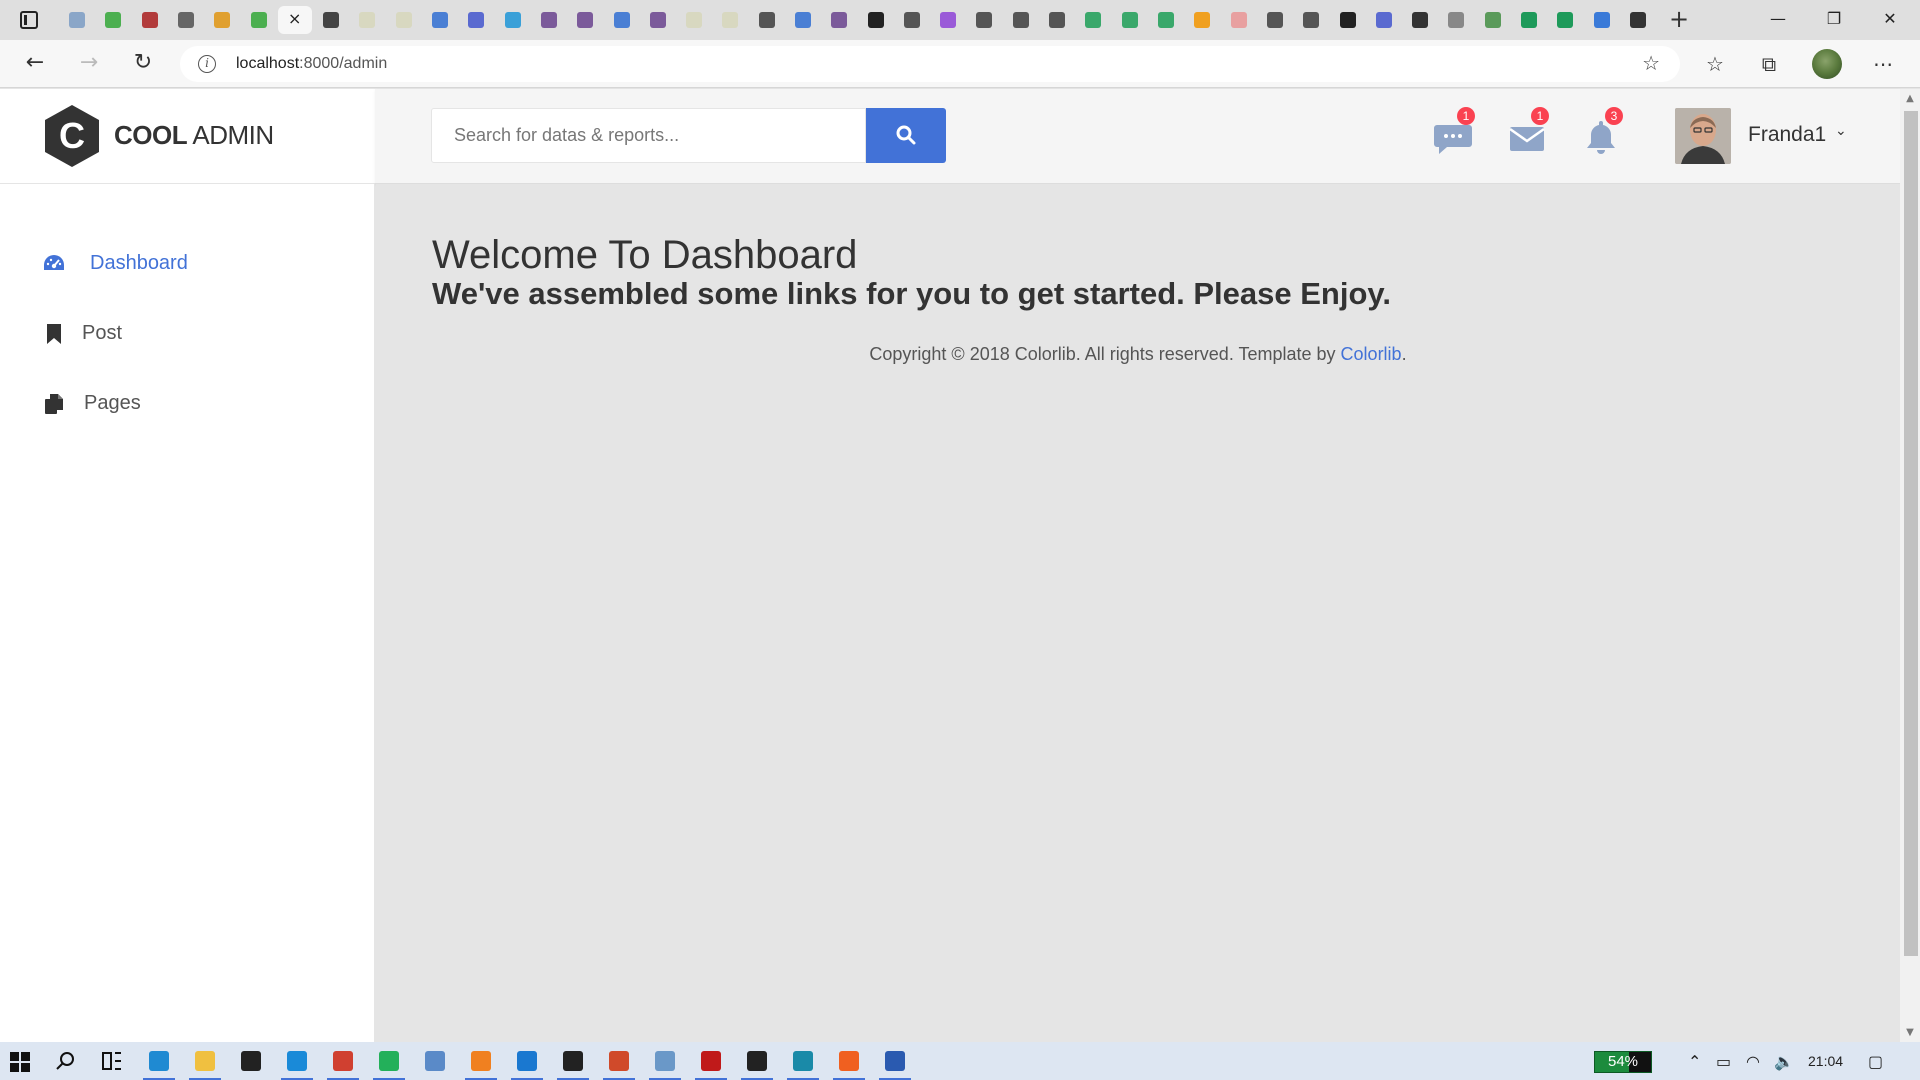  What do you see at coordinates (648, 135) in the screenshot?
I see `search-input` at bounding box center [648, 135].